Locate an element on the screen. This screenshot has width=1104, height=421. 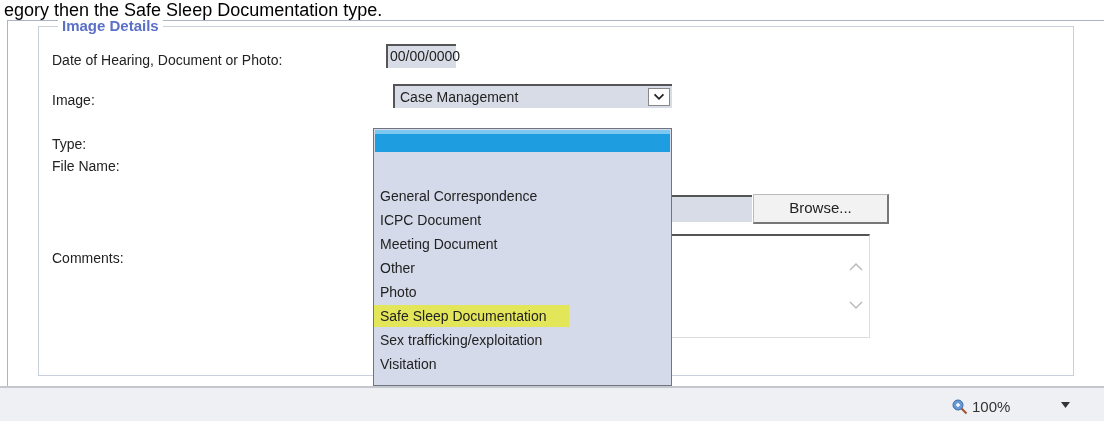
blank-option is located at coordinates (522, 141).